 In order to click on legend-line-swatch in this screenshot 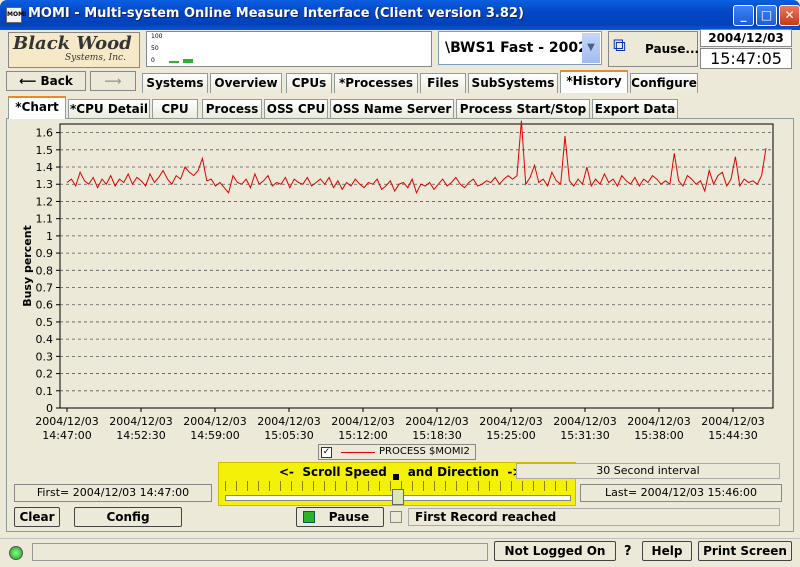, I will do `click(358, 452)`.